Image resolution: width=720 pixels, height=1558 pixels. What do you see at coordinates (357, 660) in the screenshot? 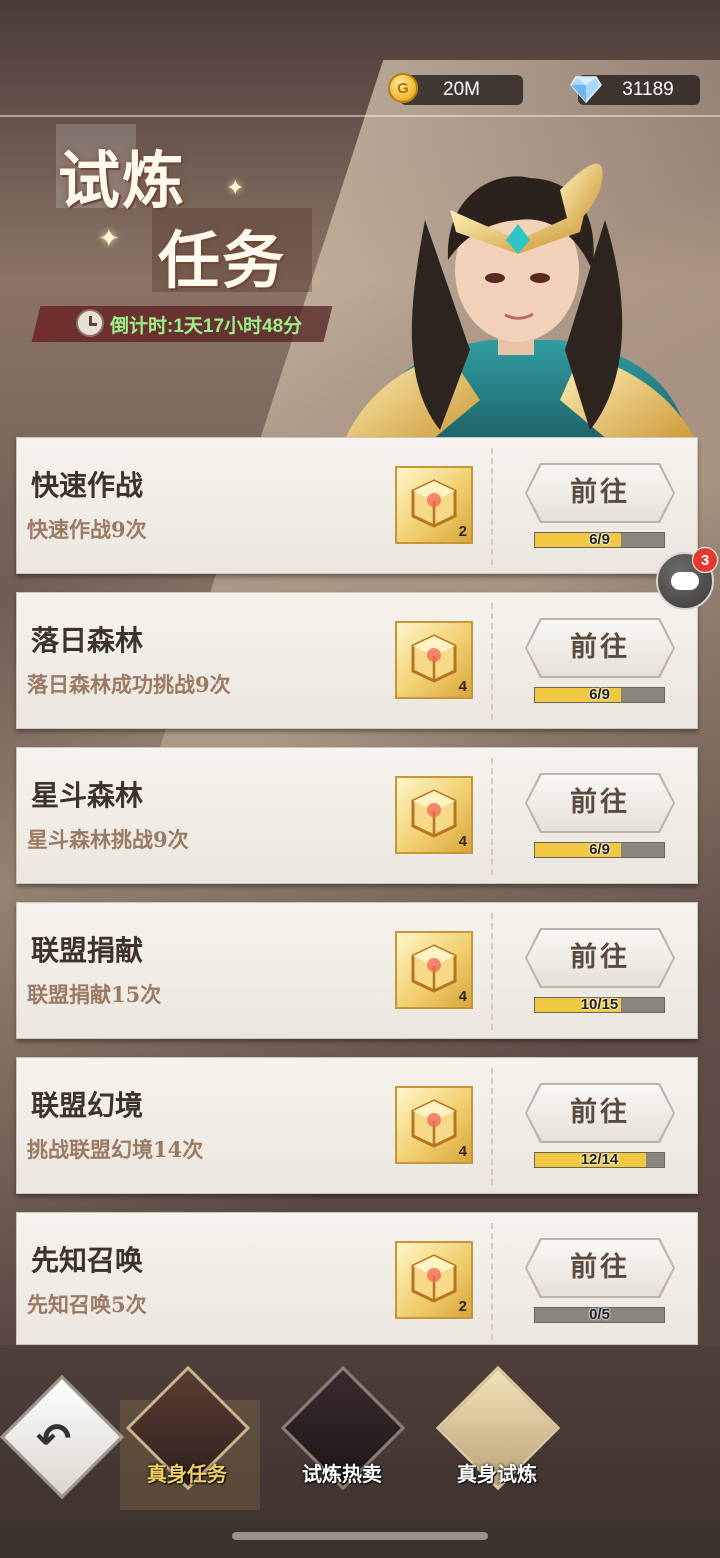
I see `task-card: 落日森林 落日森林成功挑战9次 4 前往 6/9` at bounding box center [357, 660].